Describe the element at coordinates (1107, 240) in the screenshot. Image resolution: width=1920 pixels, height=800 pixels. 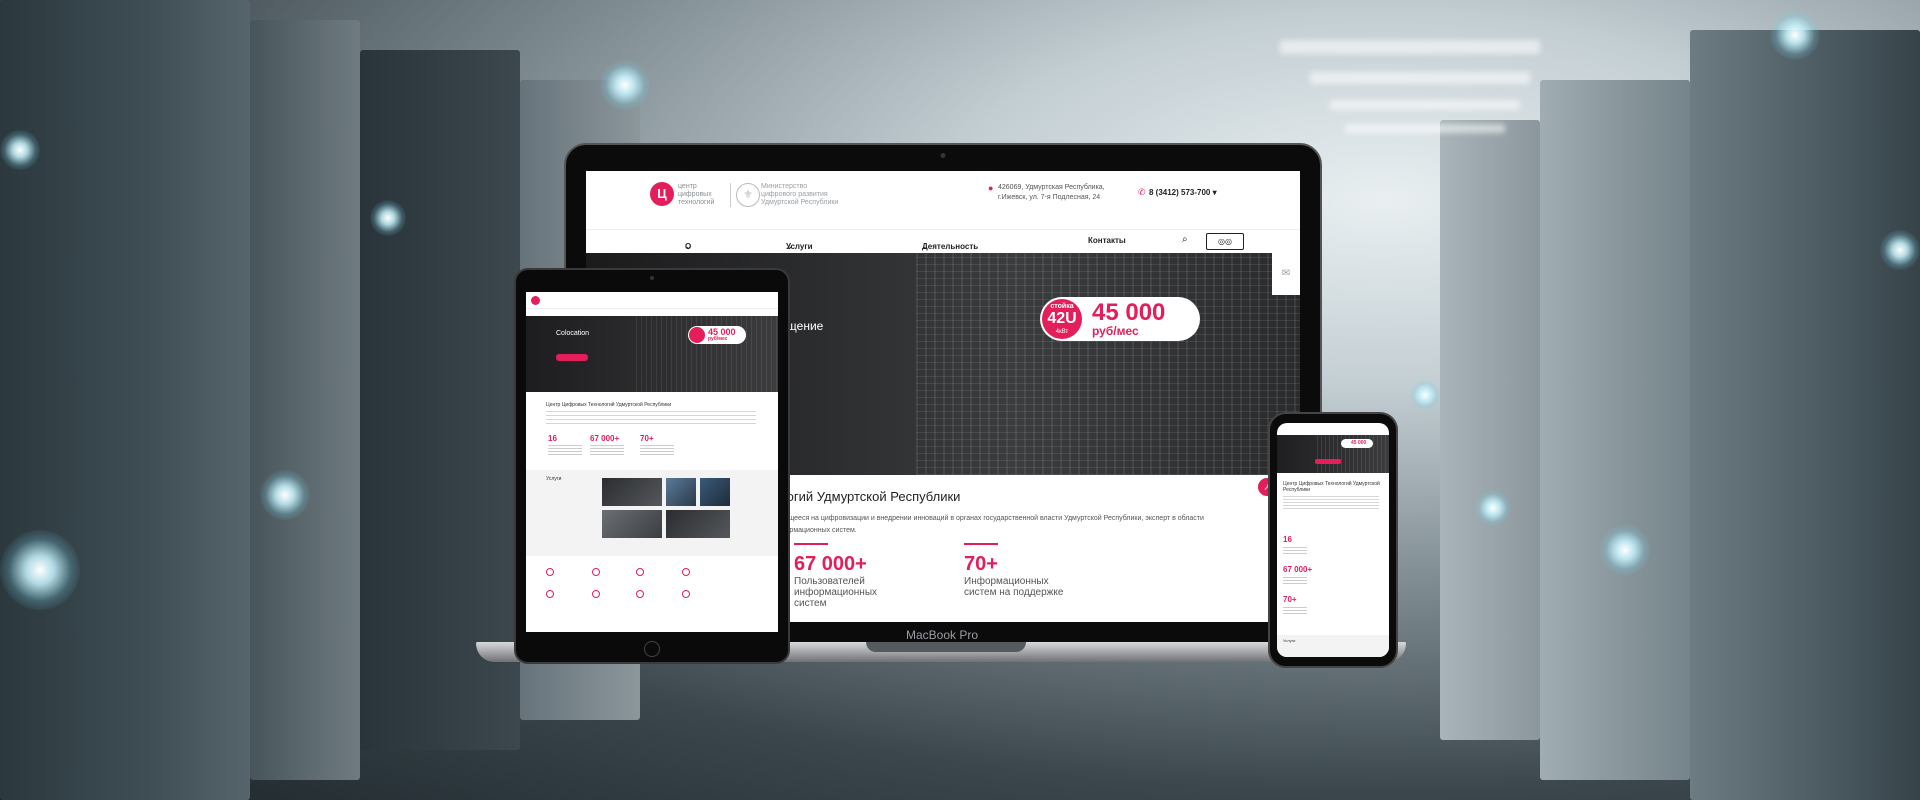
I see `nav-item-contacts: Контакты` at that location.